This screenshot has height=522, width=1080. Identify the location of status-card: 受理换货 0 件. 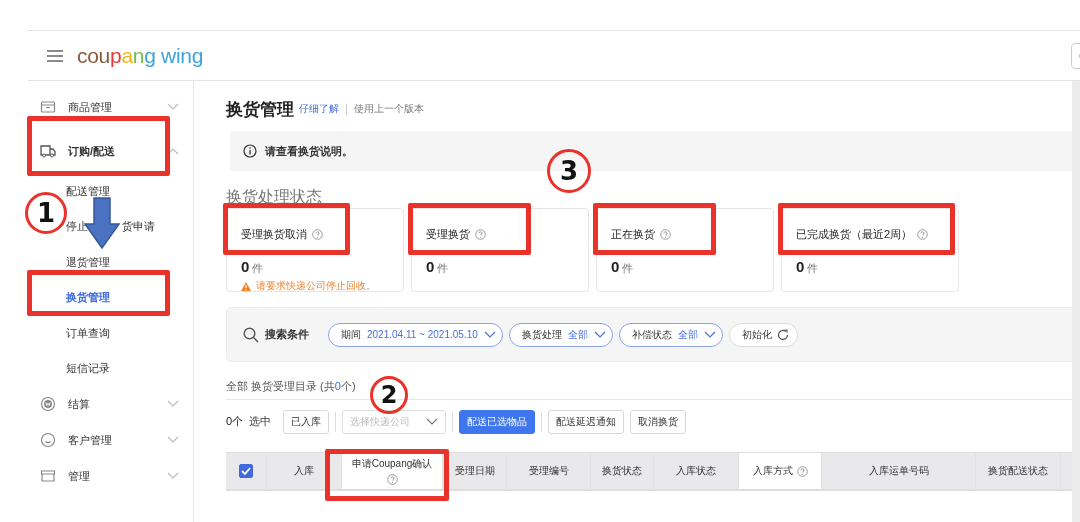
(500, 250).